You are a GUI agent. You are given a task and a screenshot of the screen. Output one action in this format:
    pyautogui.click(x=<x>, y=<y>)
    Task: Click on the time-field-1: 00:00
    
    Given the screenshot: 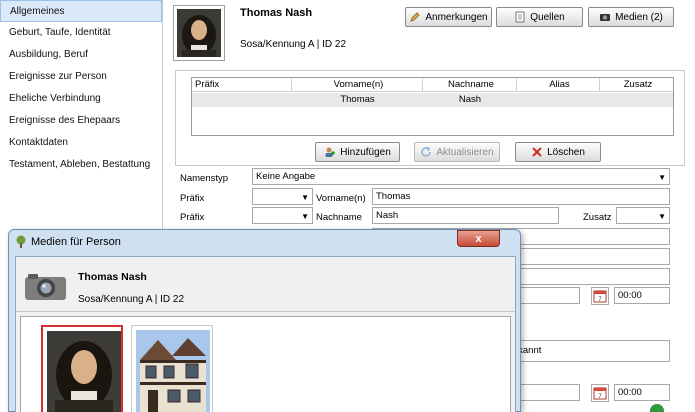 What is the action you would take?
    pyautogui.click(x=642, y=295)
    